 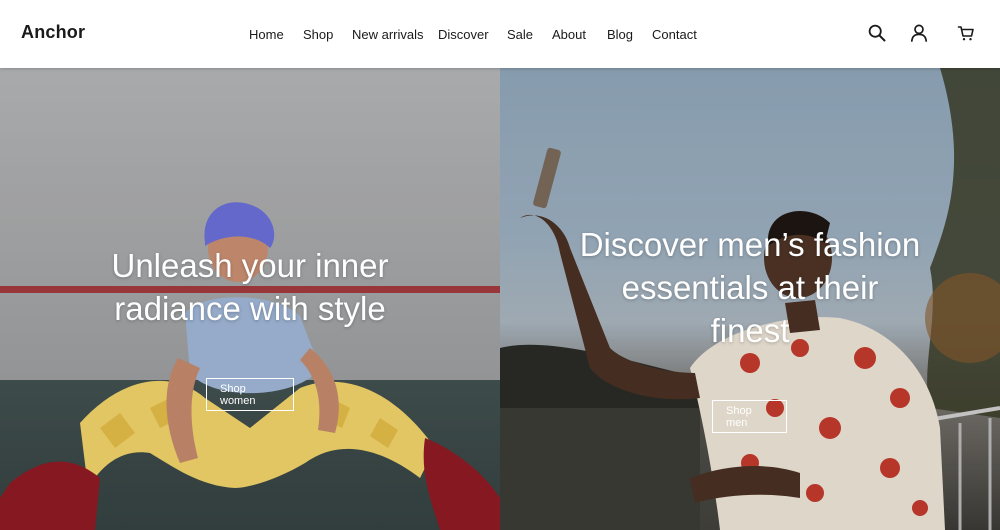 I want to click on nav-item-sale: Sale, so click(x=520, y=34).